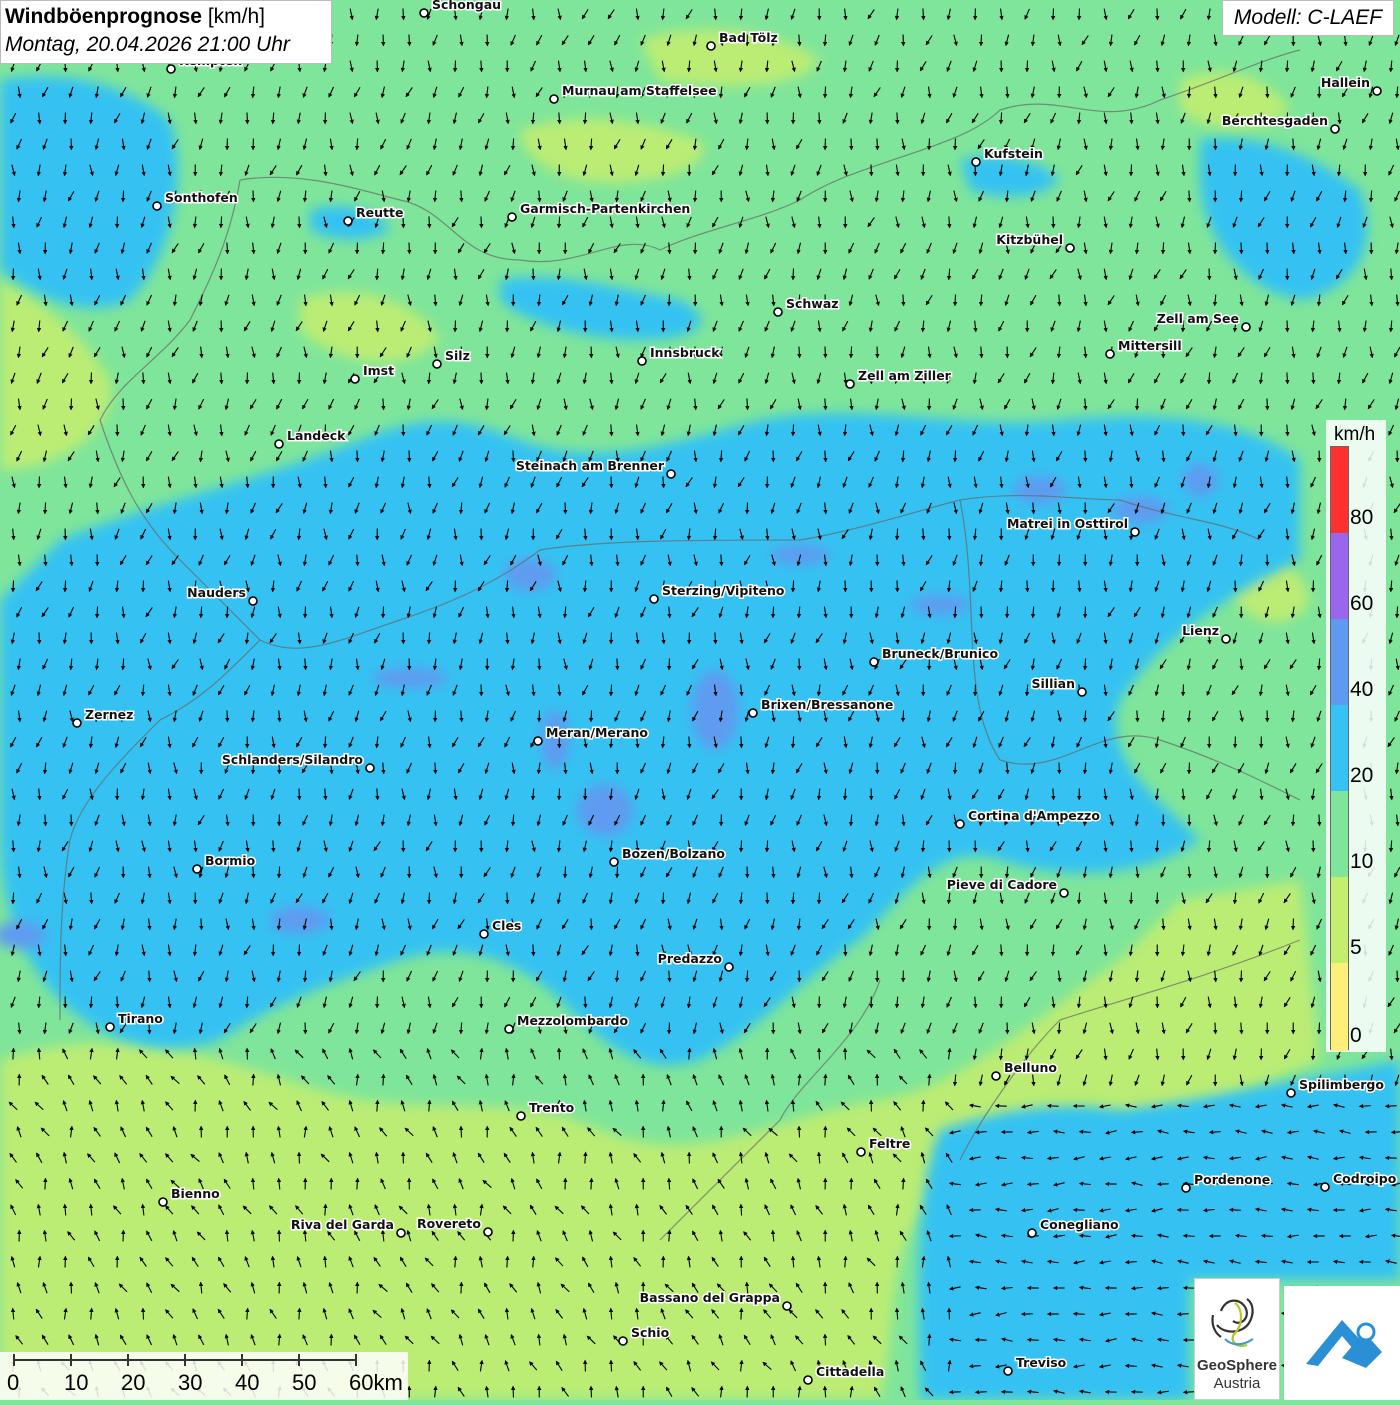  Describe the element at coordinates (1041, 1362) in the screenshot. I see `city-label: Treviso` at that location.